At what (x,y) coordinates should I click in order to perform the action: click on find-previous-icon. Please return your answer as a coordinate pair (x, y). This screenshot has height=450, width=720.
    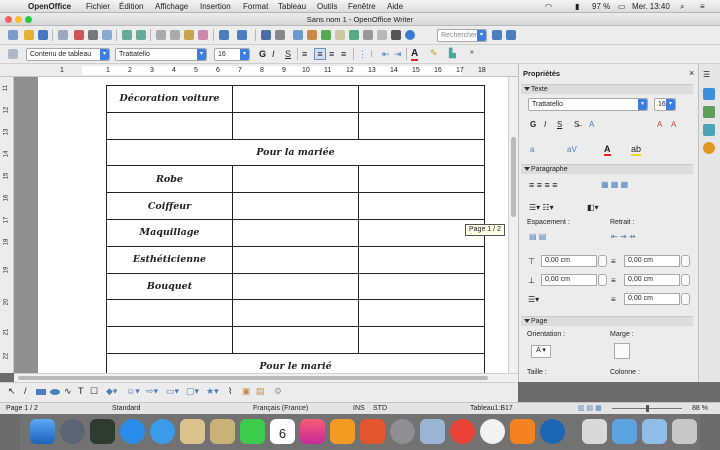
    Looking at the image, I should click on (511, 35).